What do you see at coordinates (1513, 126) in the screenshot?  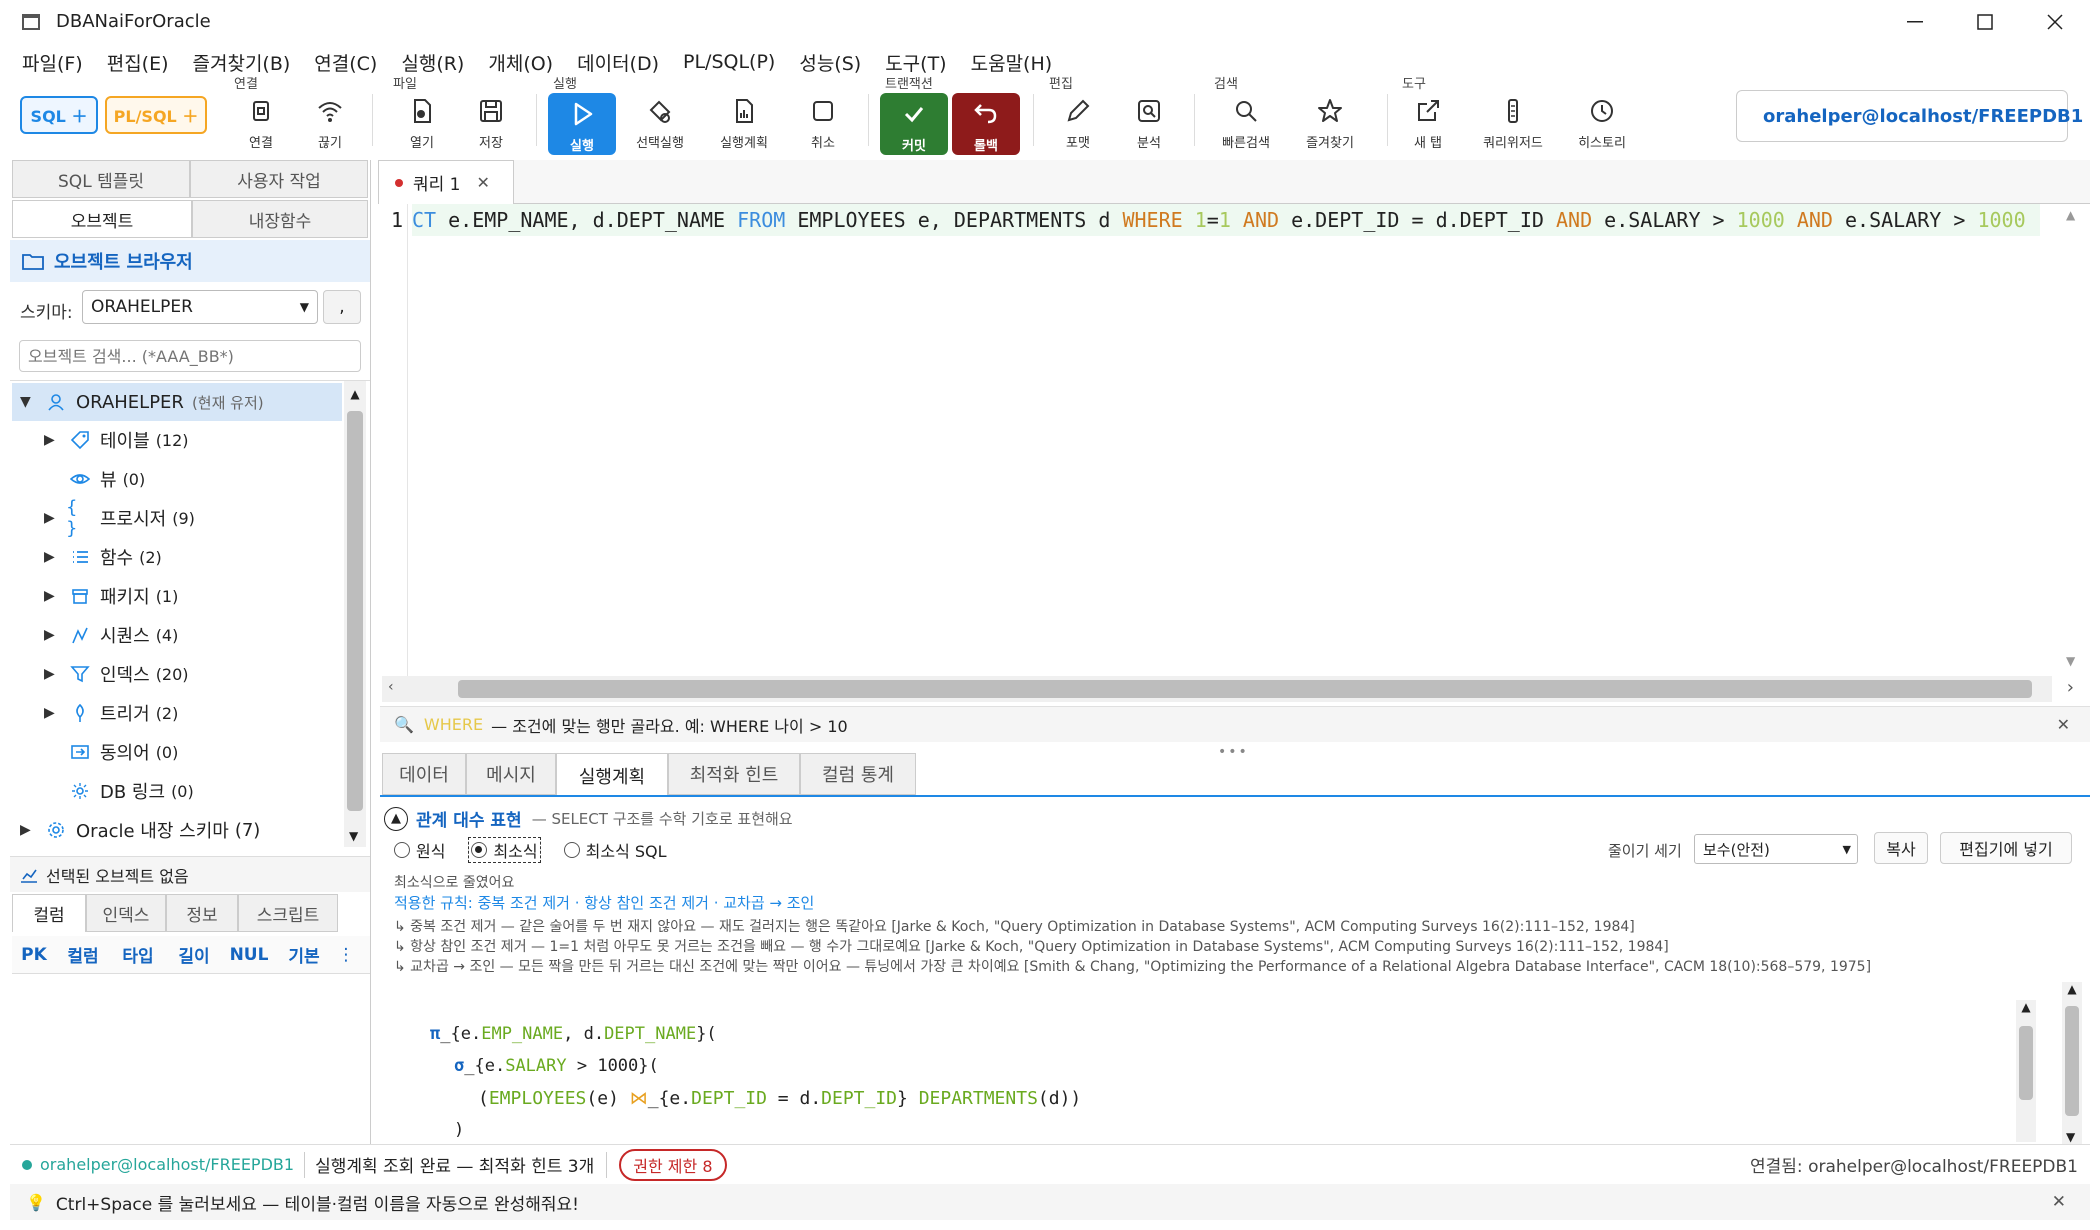 I see `query-wizard-button: 쿼리위저드` at bounding box center [1513, 126].